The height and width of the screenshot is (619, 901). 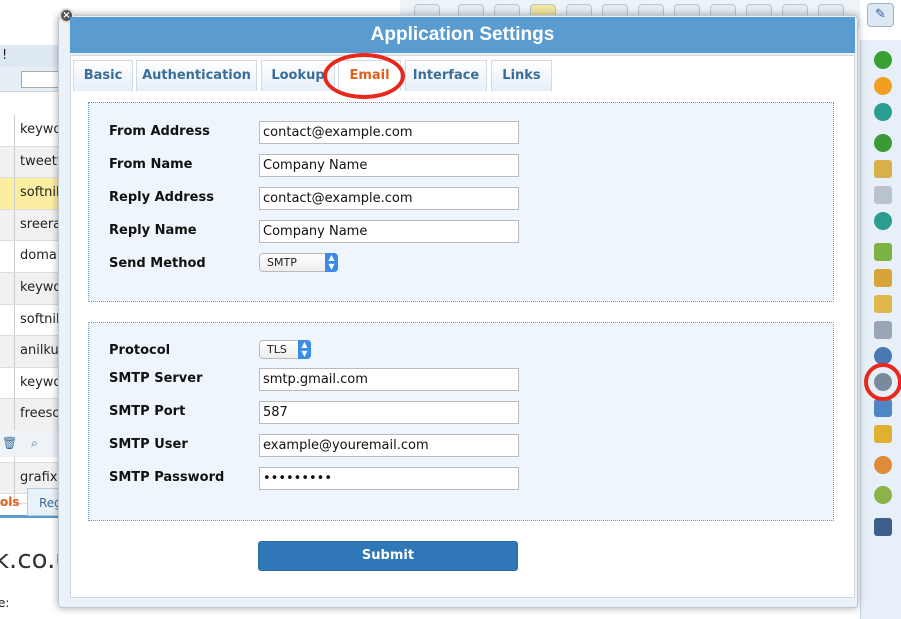 I want to click on minus-icon, so click(x=883, y=86).